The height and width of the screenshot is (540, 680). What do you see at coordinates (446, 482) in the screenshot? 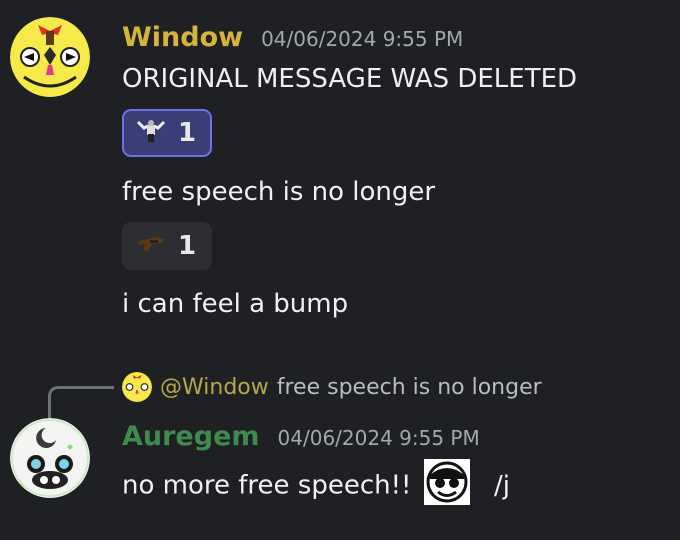
I see `custom-face-emoji-icon` at bounding box center [446, 482].